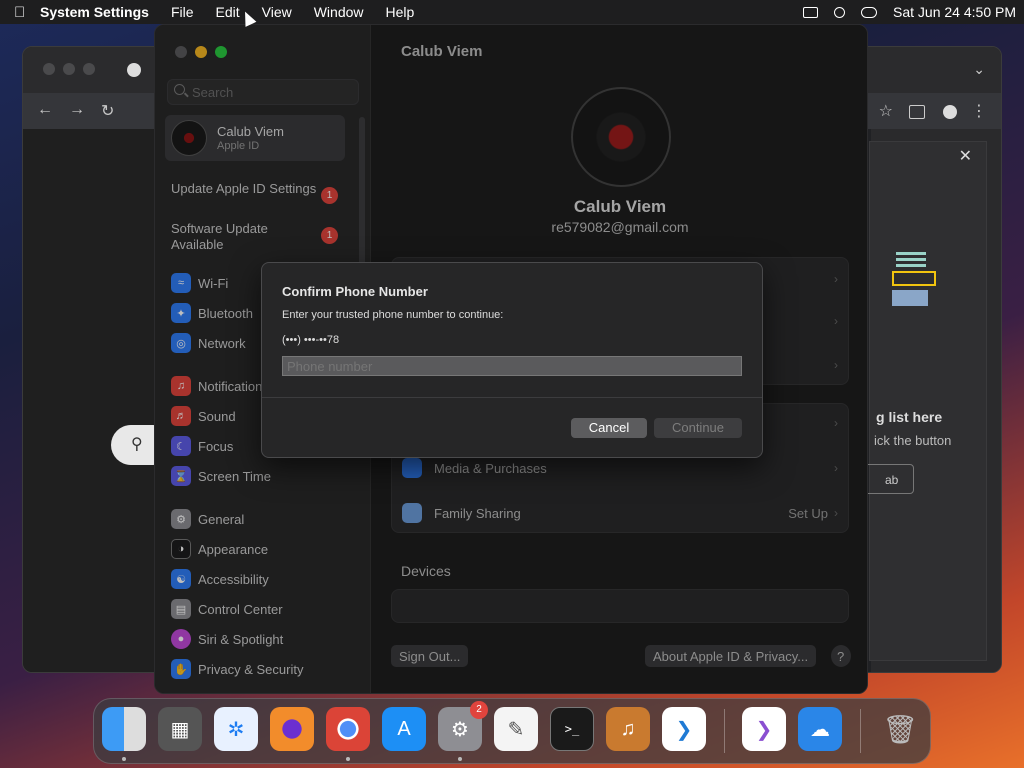  Describe the element at coordinates (698, 428) in the screenshot. I see `continue-button: Continue` at that location.